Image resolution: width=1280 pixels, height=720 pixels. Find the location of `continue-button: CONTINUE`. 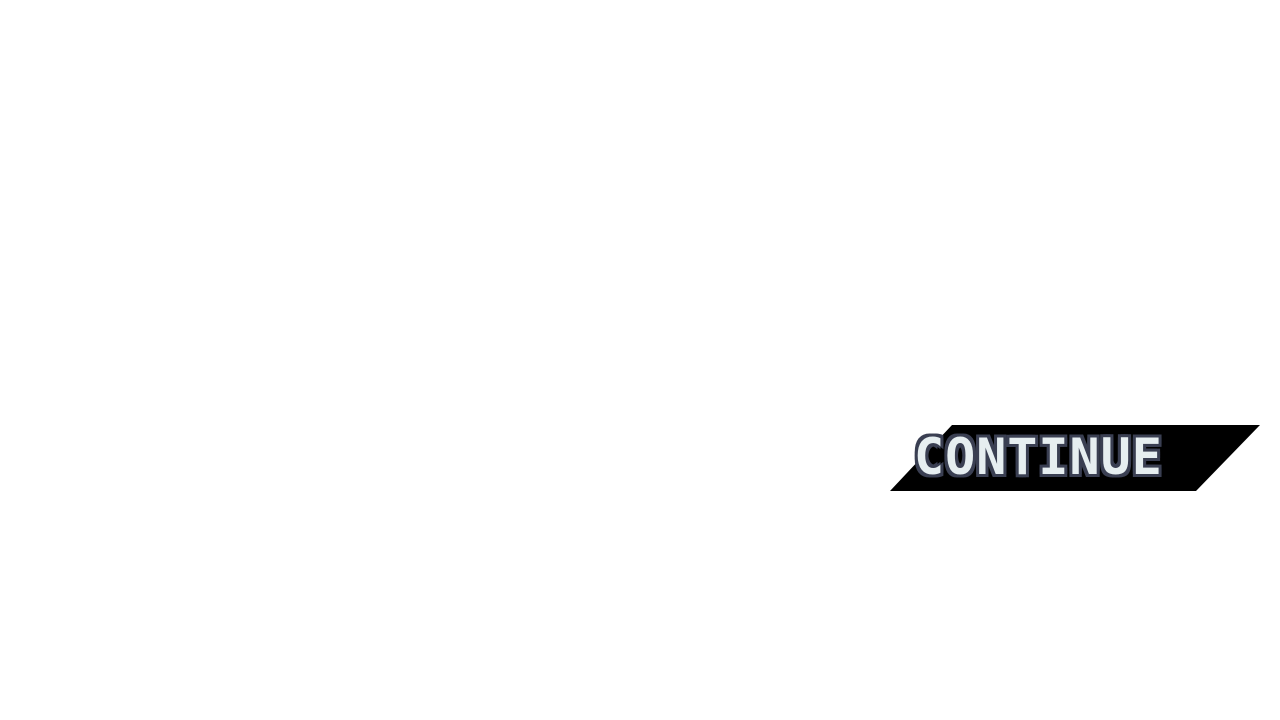

continue-button: CONTINUE is located at coordinates (1075, 458).